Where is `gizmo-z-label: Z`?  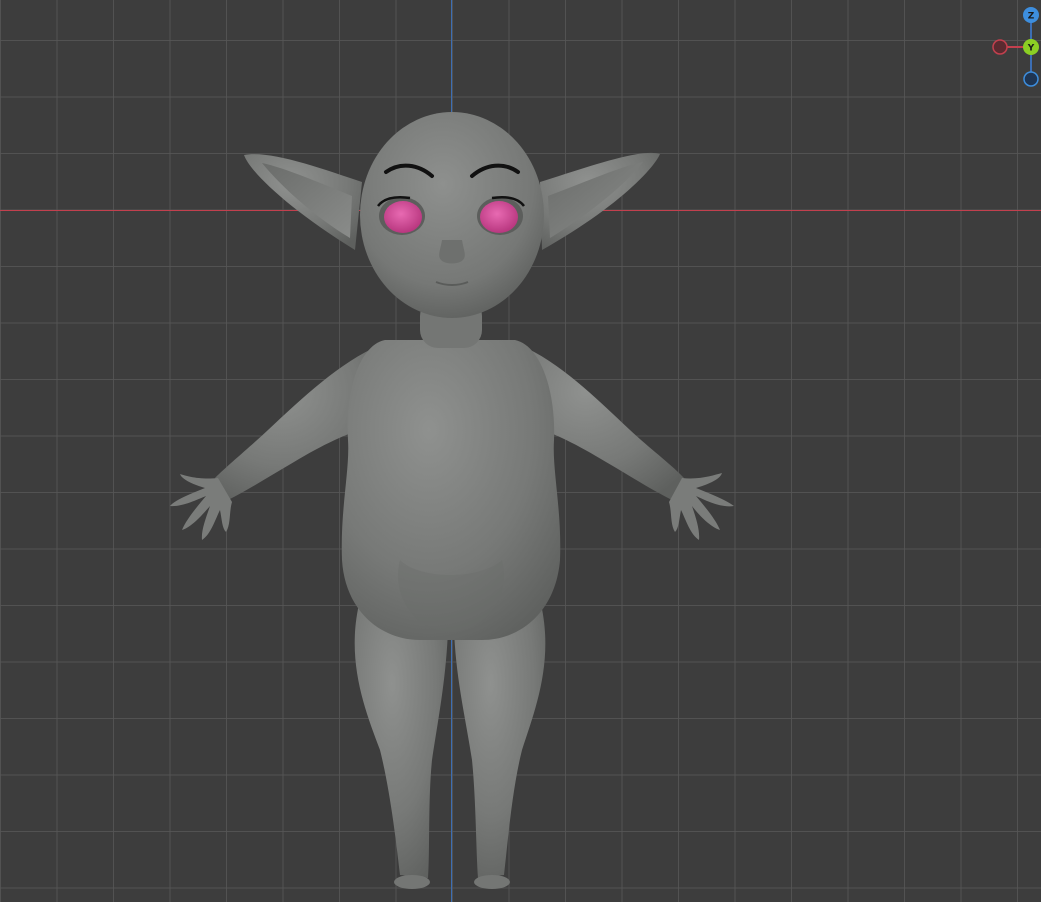 gizmo-z-label: Z is located at coordinates (1031, 17).